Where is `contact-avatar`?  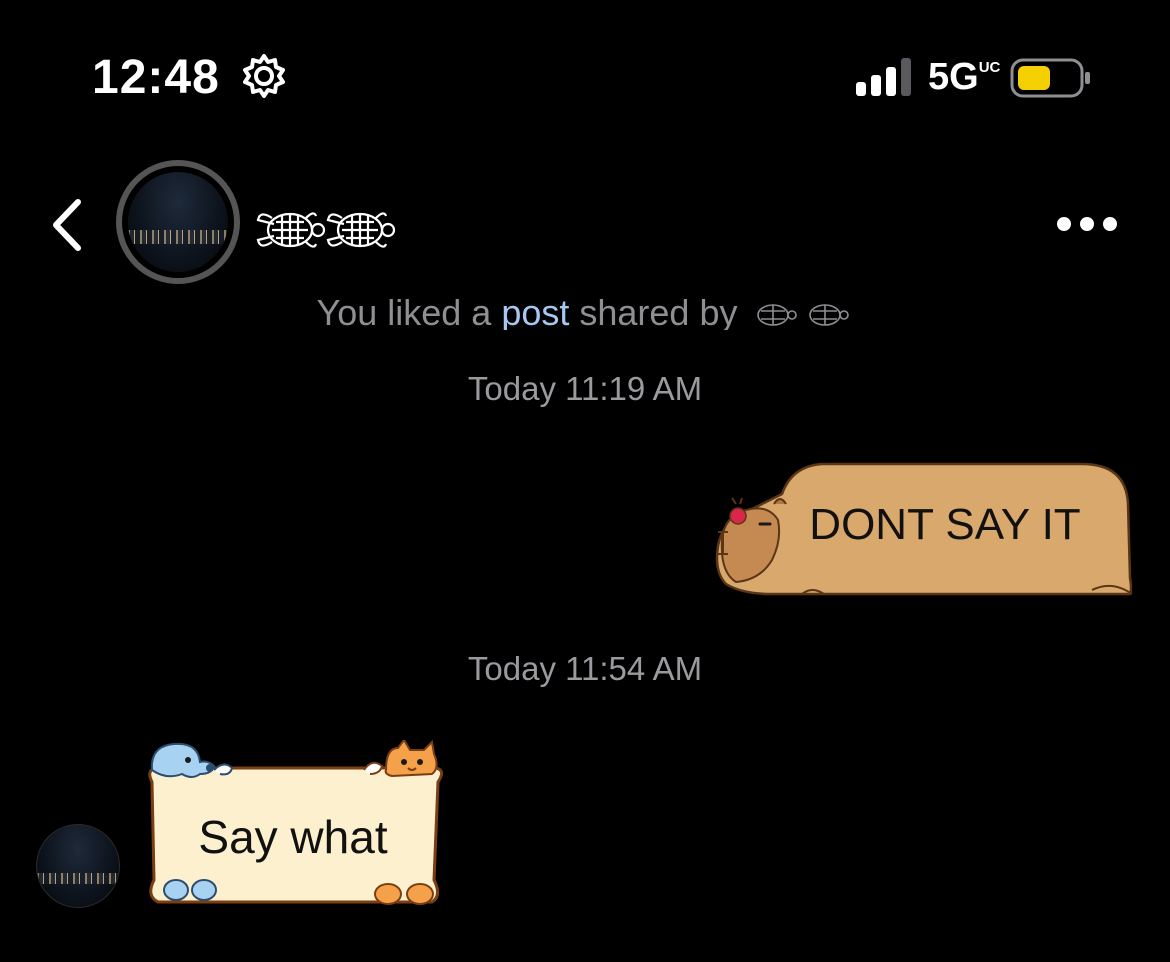 contact-avatar is located at coordinates (178, 222).